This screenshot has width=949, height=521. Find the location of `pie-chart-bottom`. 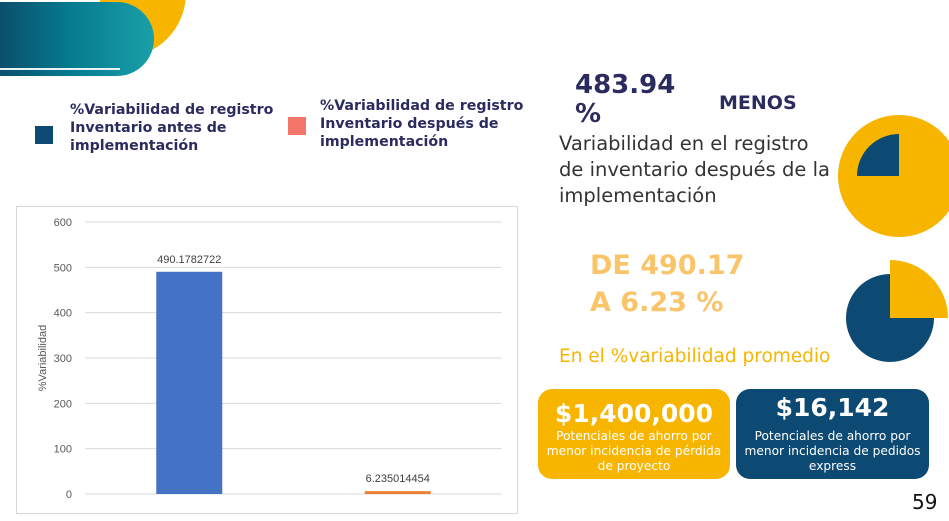

pie-chart-bottom is located at coordinates (897, 311).